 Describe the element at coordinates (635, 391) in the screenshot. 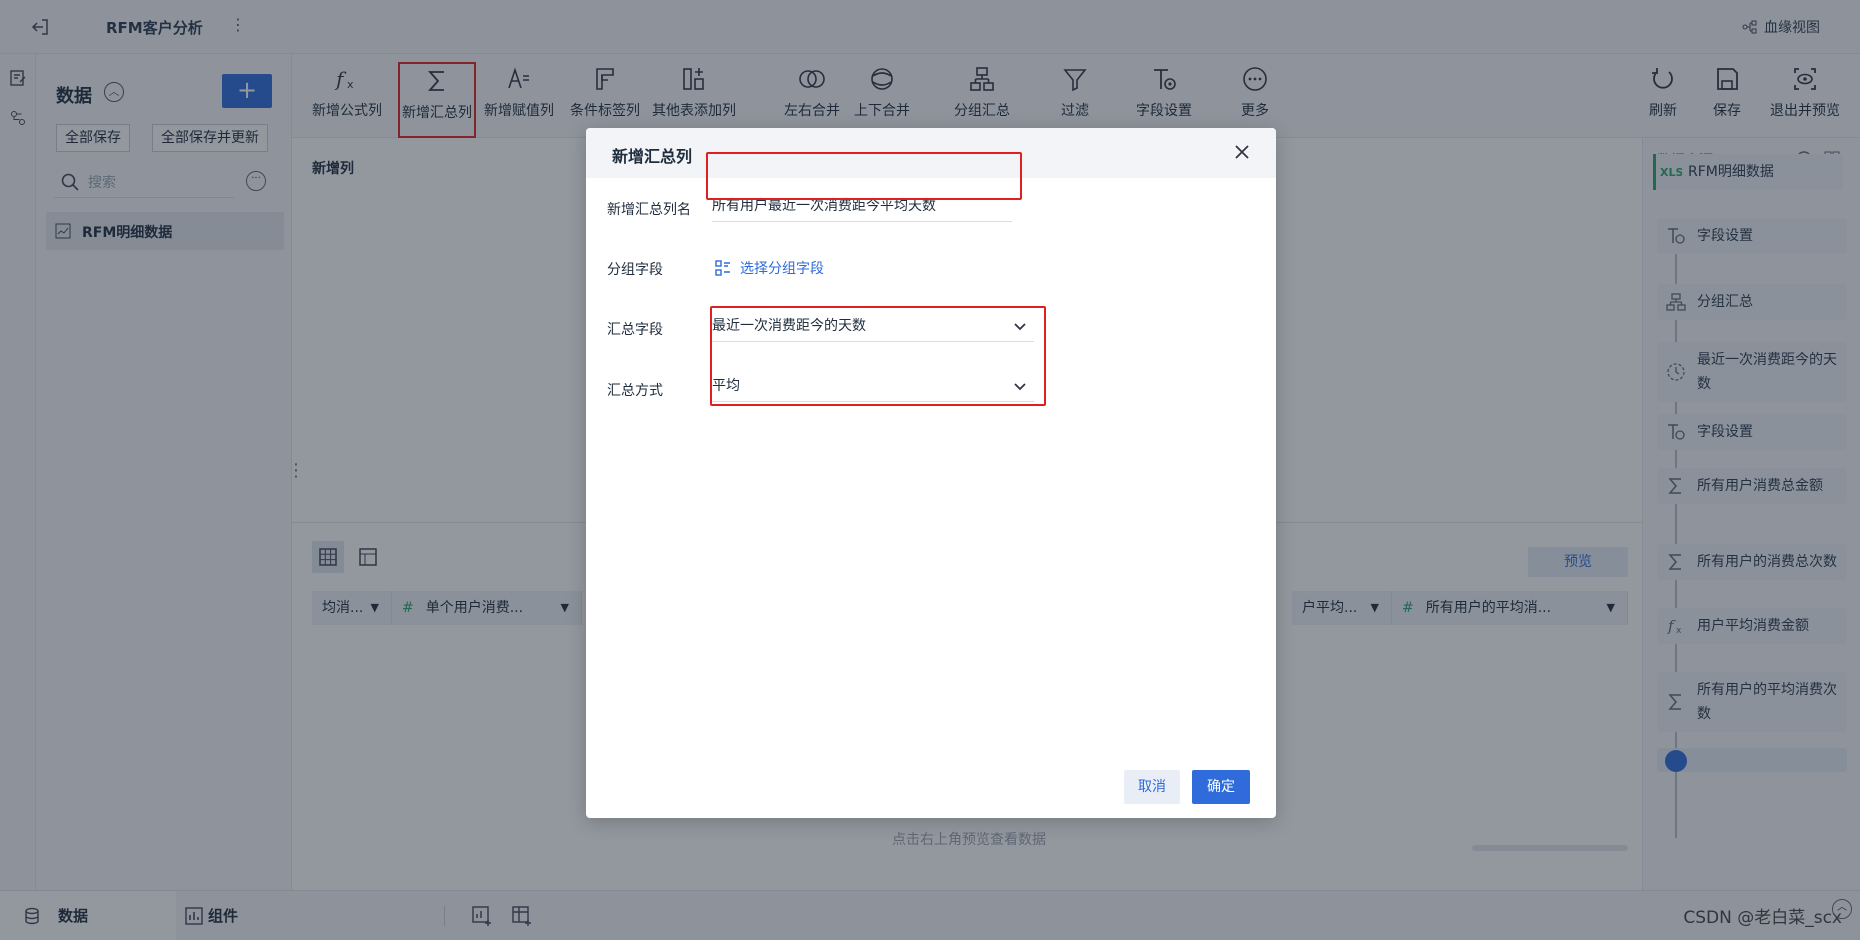

I see `summary-method-label: 汇总方式` at that location.